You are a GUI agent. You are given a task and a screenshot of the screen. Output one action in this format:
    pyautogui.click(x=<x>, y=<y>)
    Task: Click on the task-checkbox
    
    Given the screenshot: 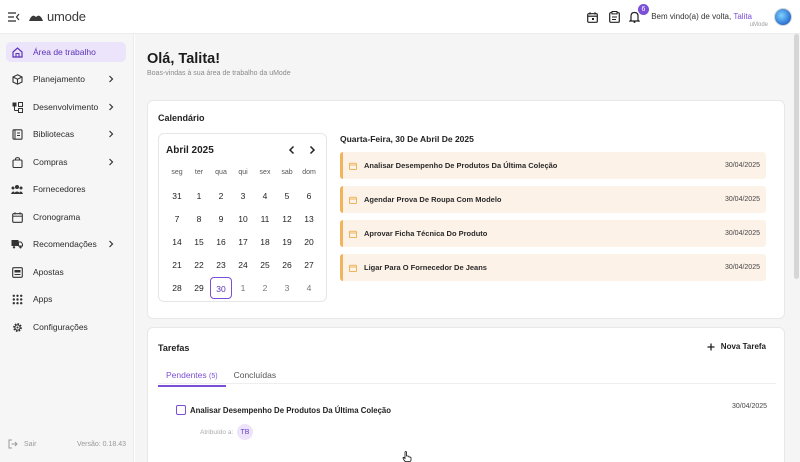 What is the action you would take?
    pyautogui.click(x=181, y=410)
    